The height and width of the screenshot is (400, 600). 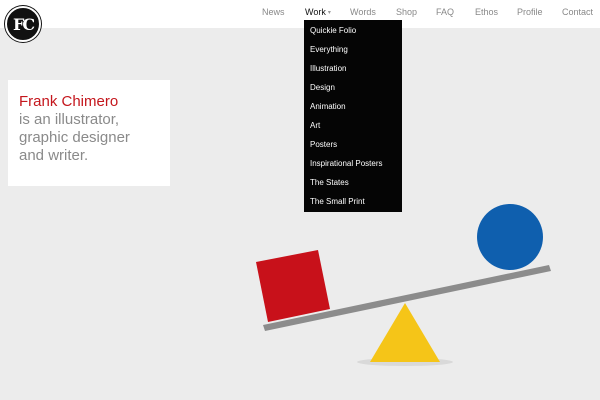 What do you see at coordinates (293, 286) in the screenshot?
I see `red-square` at bounding box center [293, 286].